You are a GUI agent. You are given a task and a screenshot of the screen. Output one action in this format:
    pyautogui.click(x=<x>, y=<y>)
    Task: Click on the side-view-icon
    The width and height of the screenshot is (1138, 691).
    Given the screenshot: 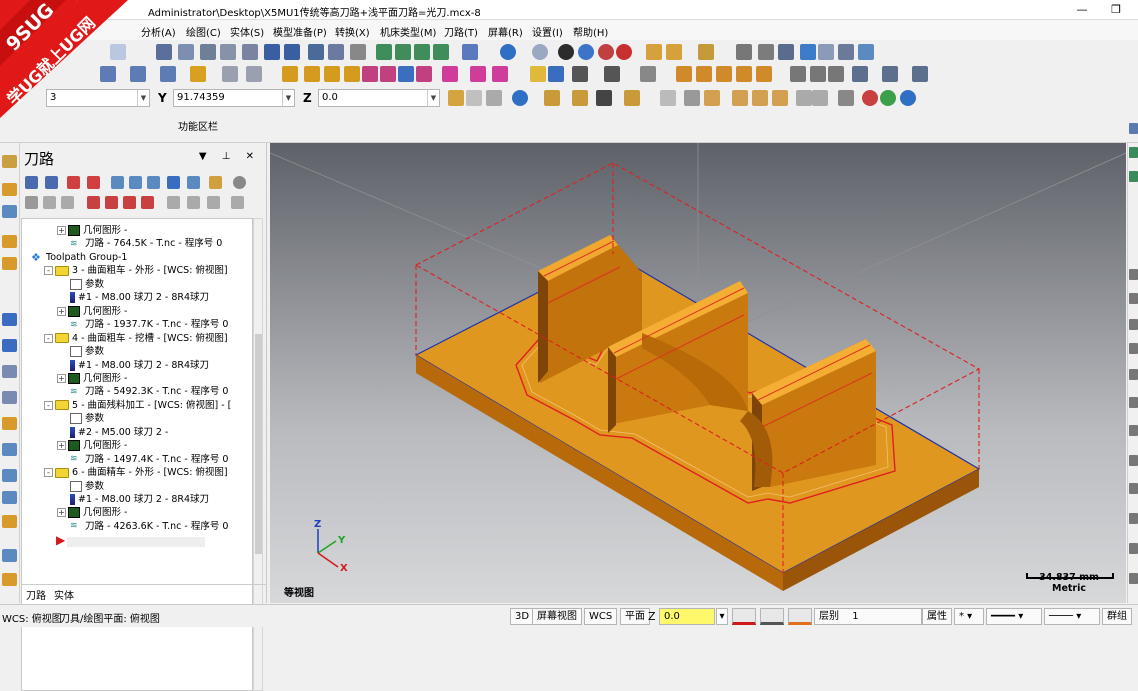 What is the action you would take?
    pyautogui.click(x=1133, y=152)
    